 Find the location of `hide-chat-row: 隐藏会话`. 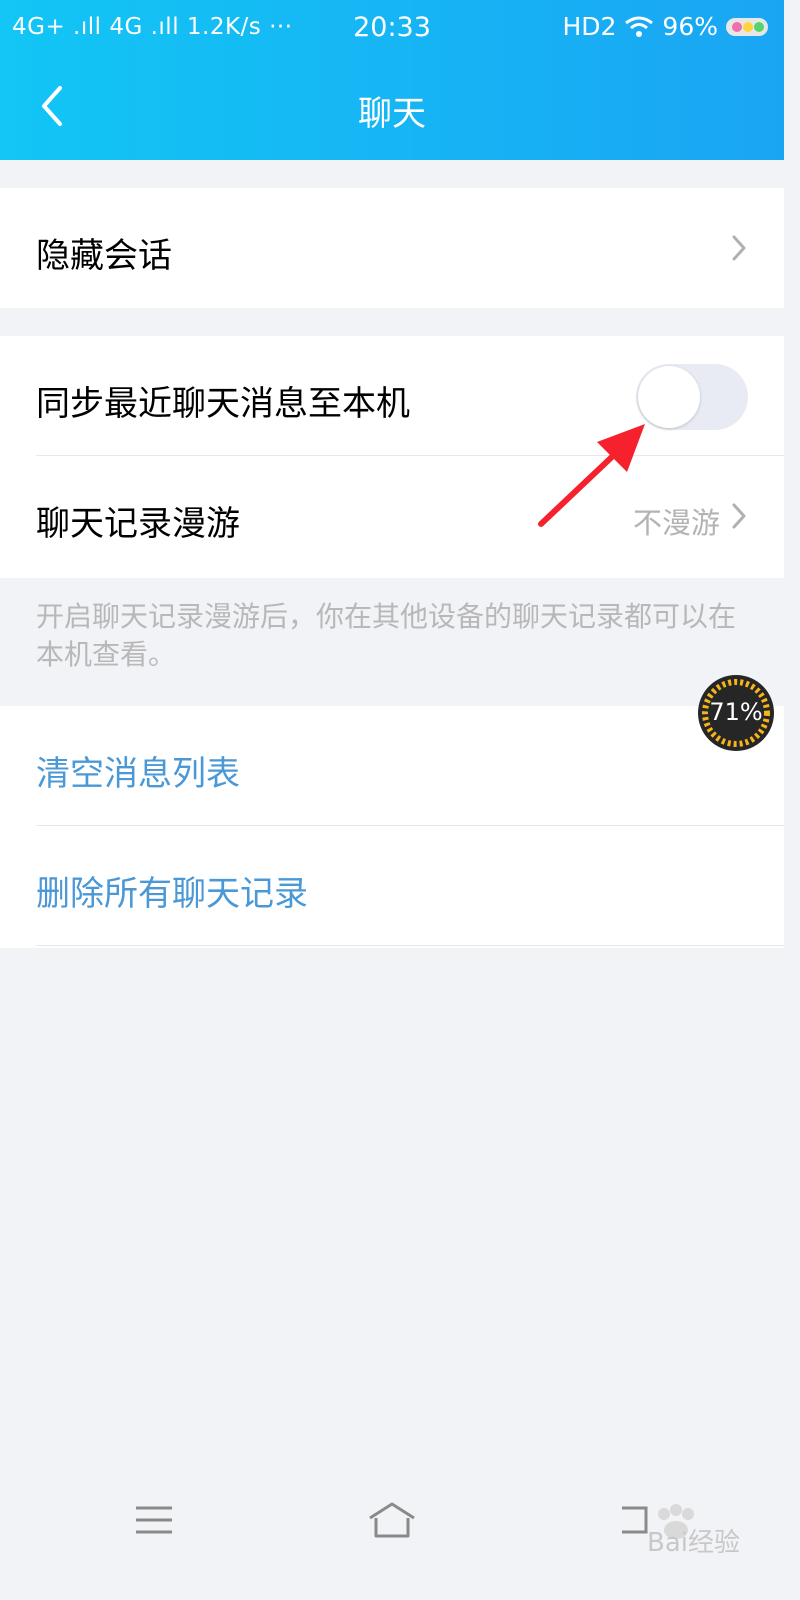

hide-chat-row: 隐藏会话 is located at coordinates (392, 248).